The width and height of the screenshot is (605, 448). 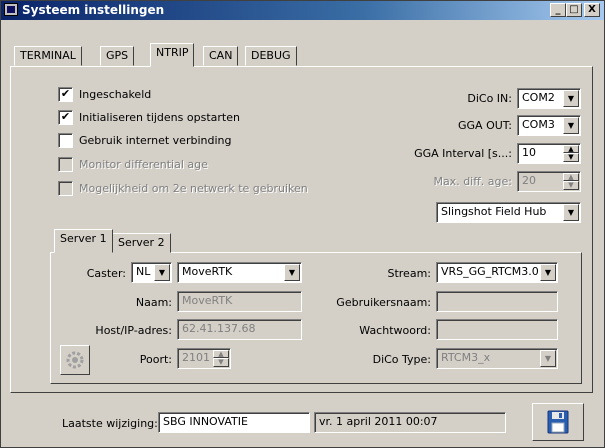 What do you see at coordinates (395, 330) in the screenshot?
I see `password-label: Wachtwoord:` at bounding box center [395, 330].